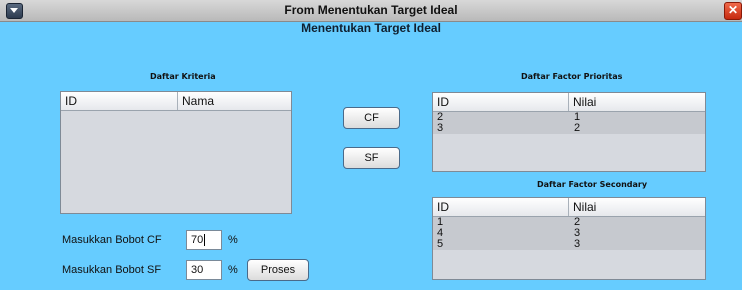 The height and width of the screenshot is (290, 742). I want to click on secondary-label: Daftar Factor Secondary, so click(592, 184).